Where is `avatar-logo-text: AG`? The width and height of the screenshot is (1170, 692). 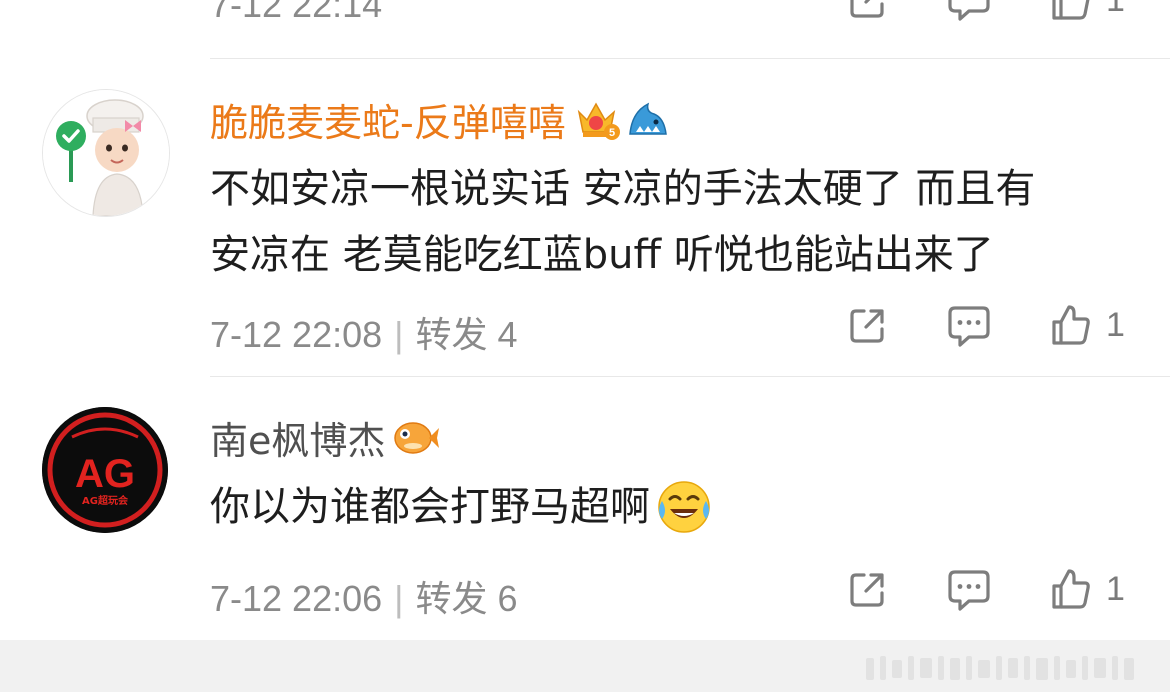 avatar-logo-text: AG is located at coordinates (105, 474).